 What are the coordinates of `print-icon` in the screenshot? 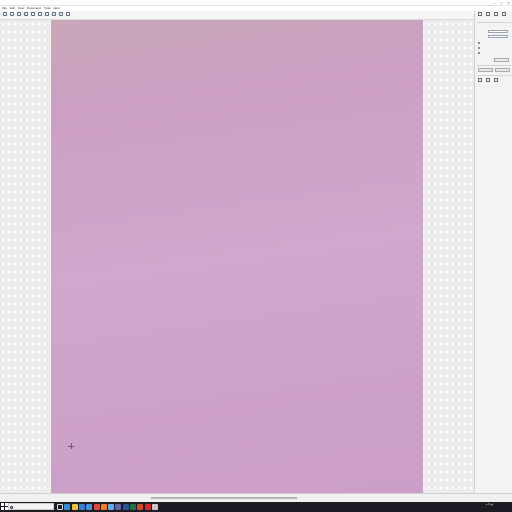 It's located at (18, 14).